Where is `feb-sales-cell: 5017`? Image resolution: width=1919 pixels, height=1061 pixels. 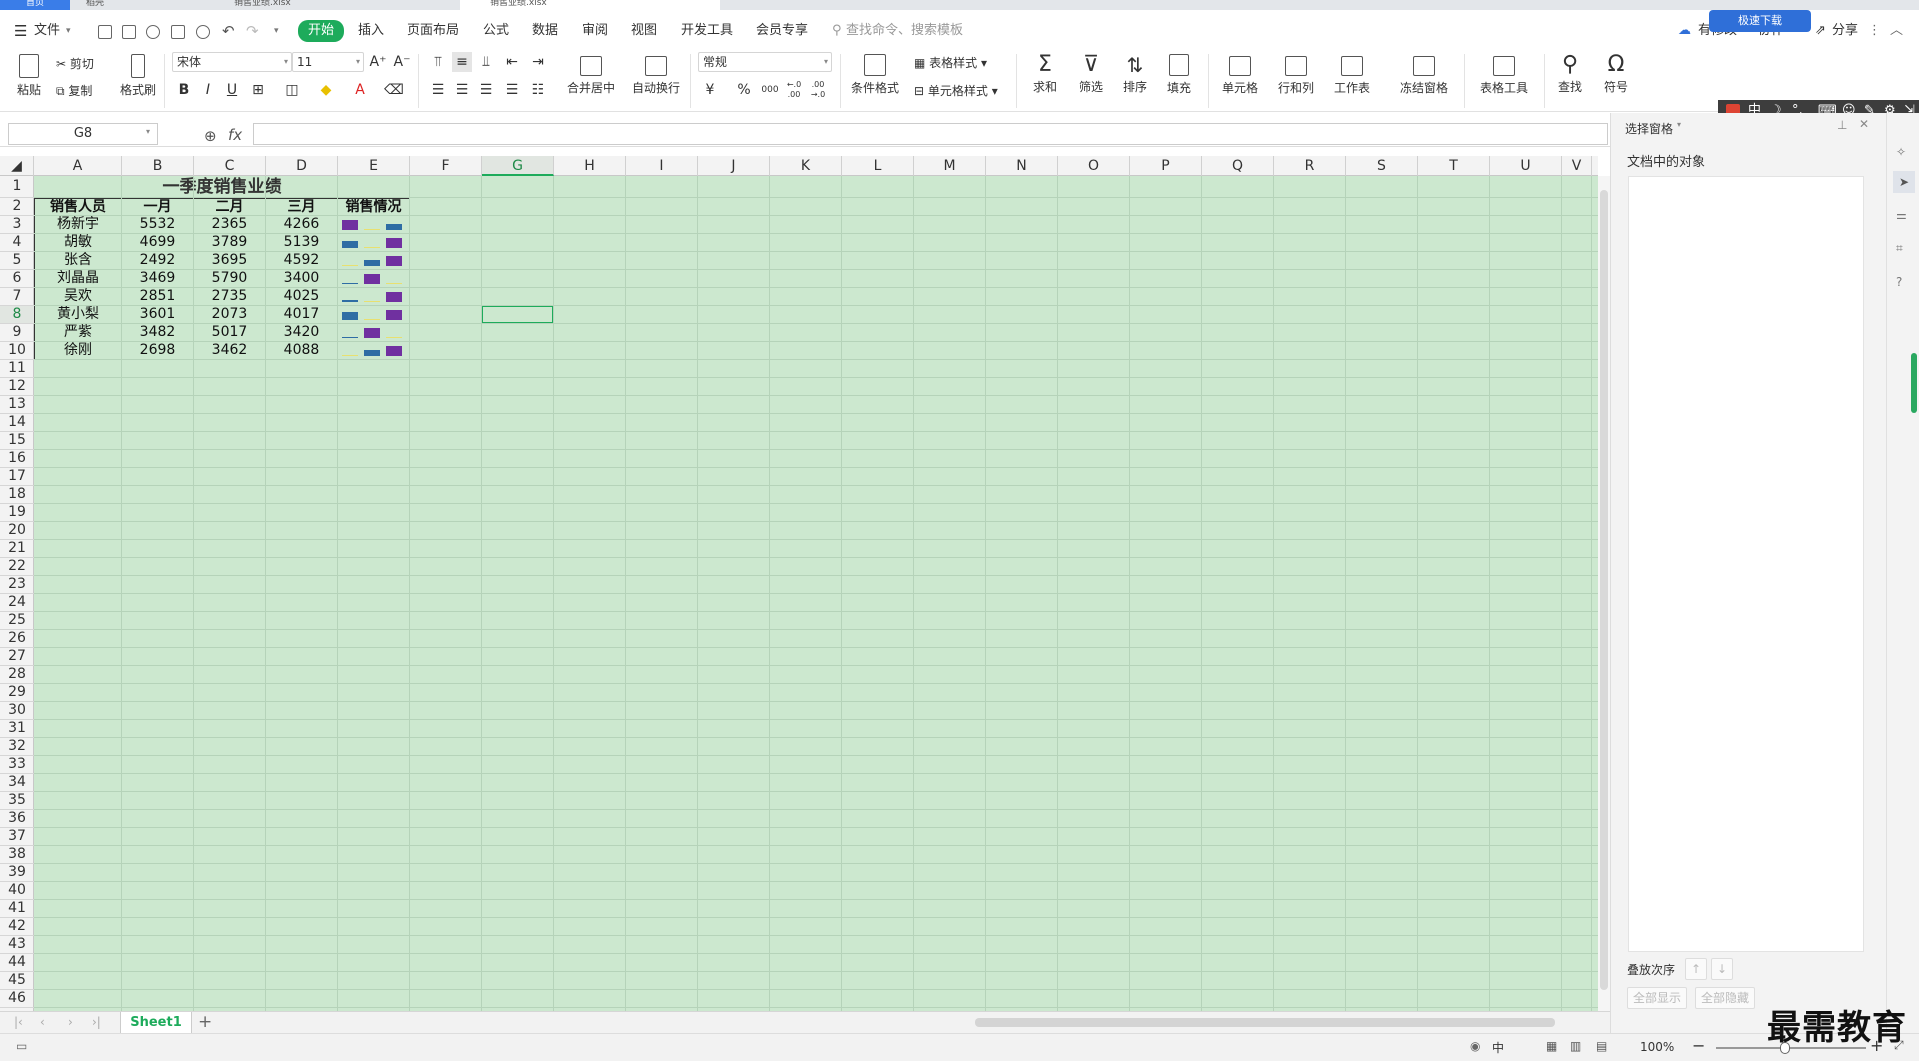
feb-sales-cell: 5017 is located at coordinates (230, 333).